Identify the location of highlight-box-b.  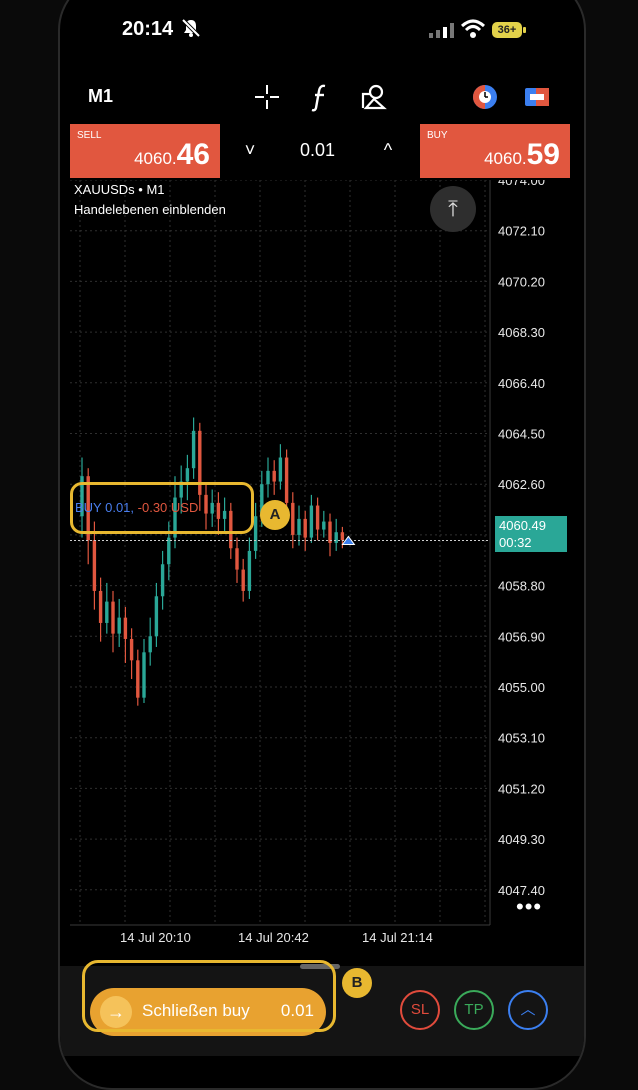
(209, 996).